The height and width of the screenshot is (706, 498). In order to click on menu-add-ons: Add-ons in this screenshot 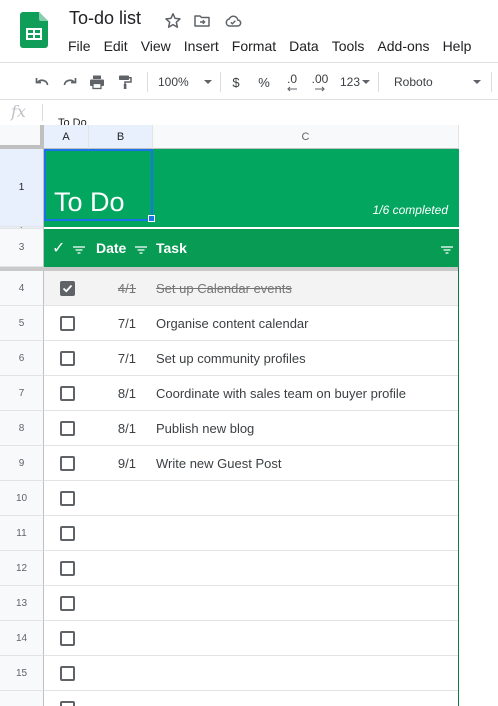, I will do `click(403, 46)`.